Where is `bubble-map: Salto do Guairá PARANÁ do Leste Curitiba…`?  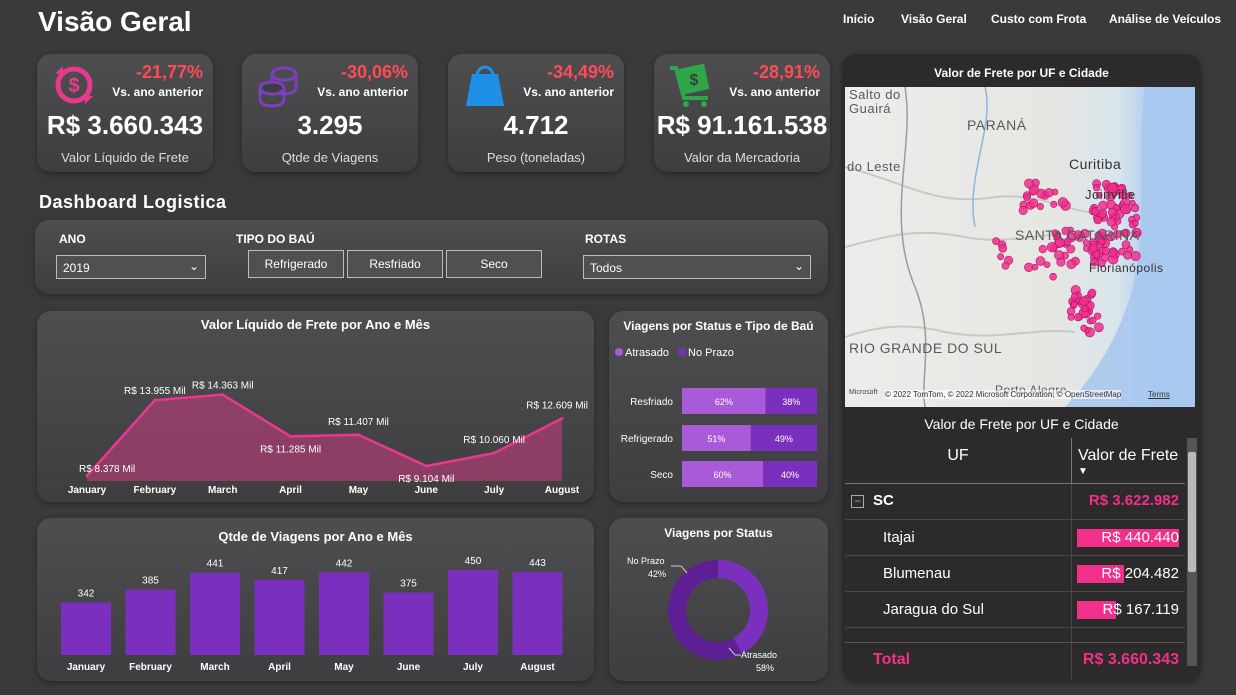
bubble-map: Salto do Guairá PARANÁ do Leste Curitiba… is located at coordinates (1020, 247).